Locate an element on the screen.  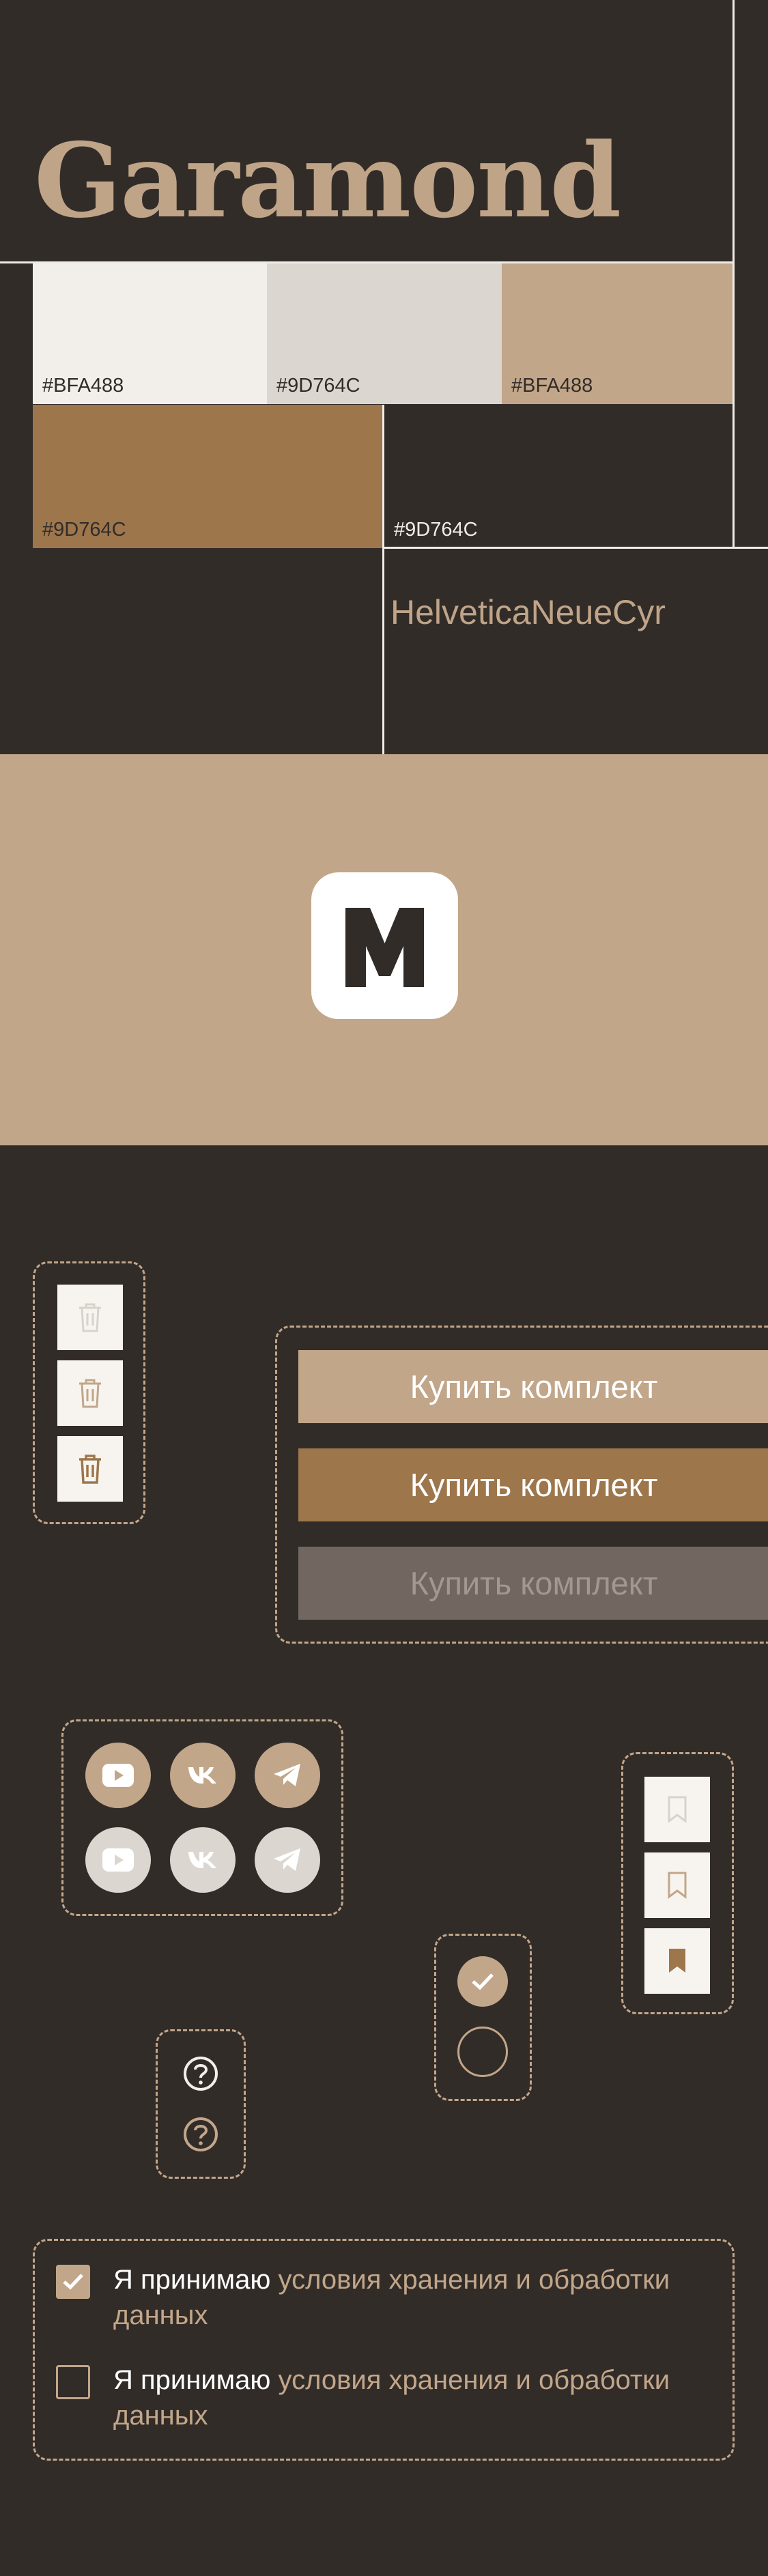
youtube-button-hover is located at coordinates (118, 1860).